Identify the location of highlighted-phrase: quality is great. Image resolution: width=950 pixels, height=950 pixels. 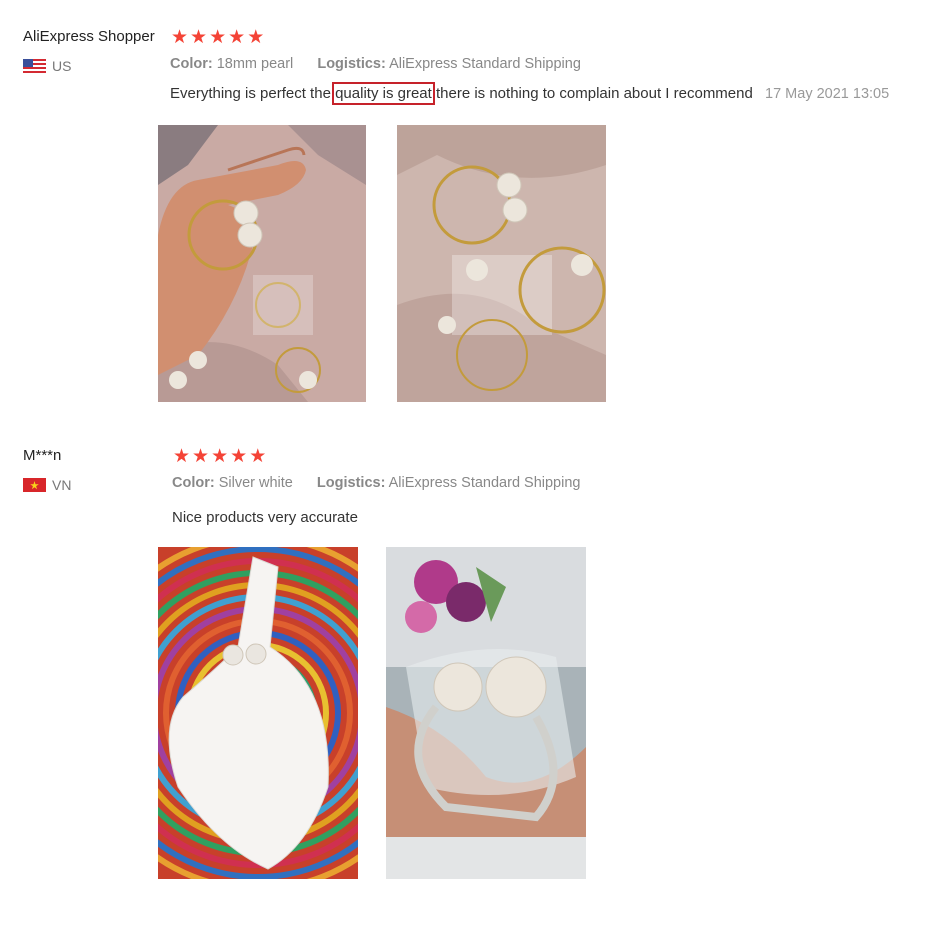
(383, 93).